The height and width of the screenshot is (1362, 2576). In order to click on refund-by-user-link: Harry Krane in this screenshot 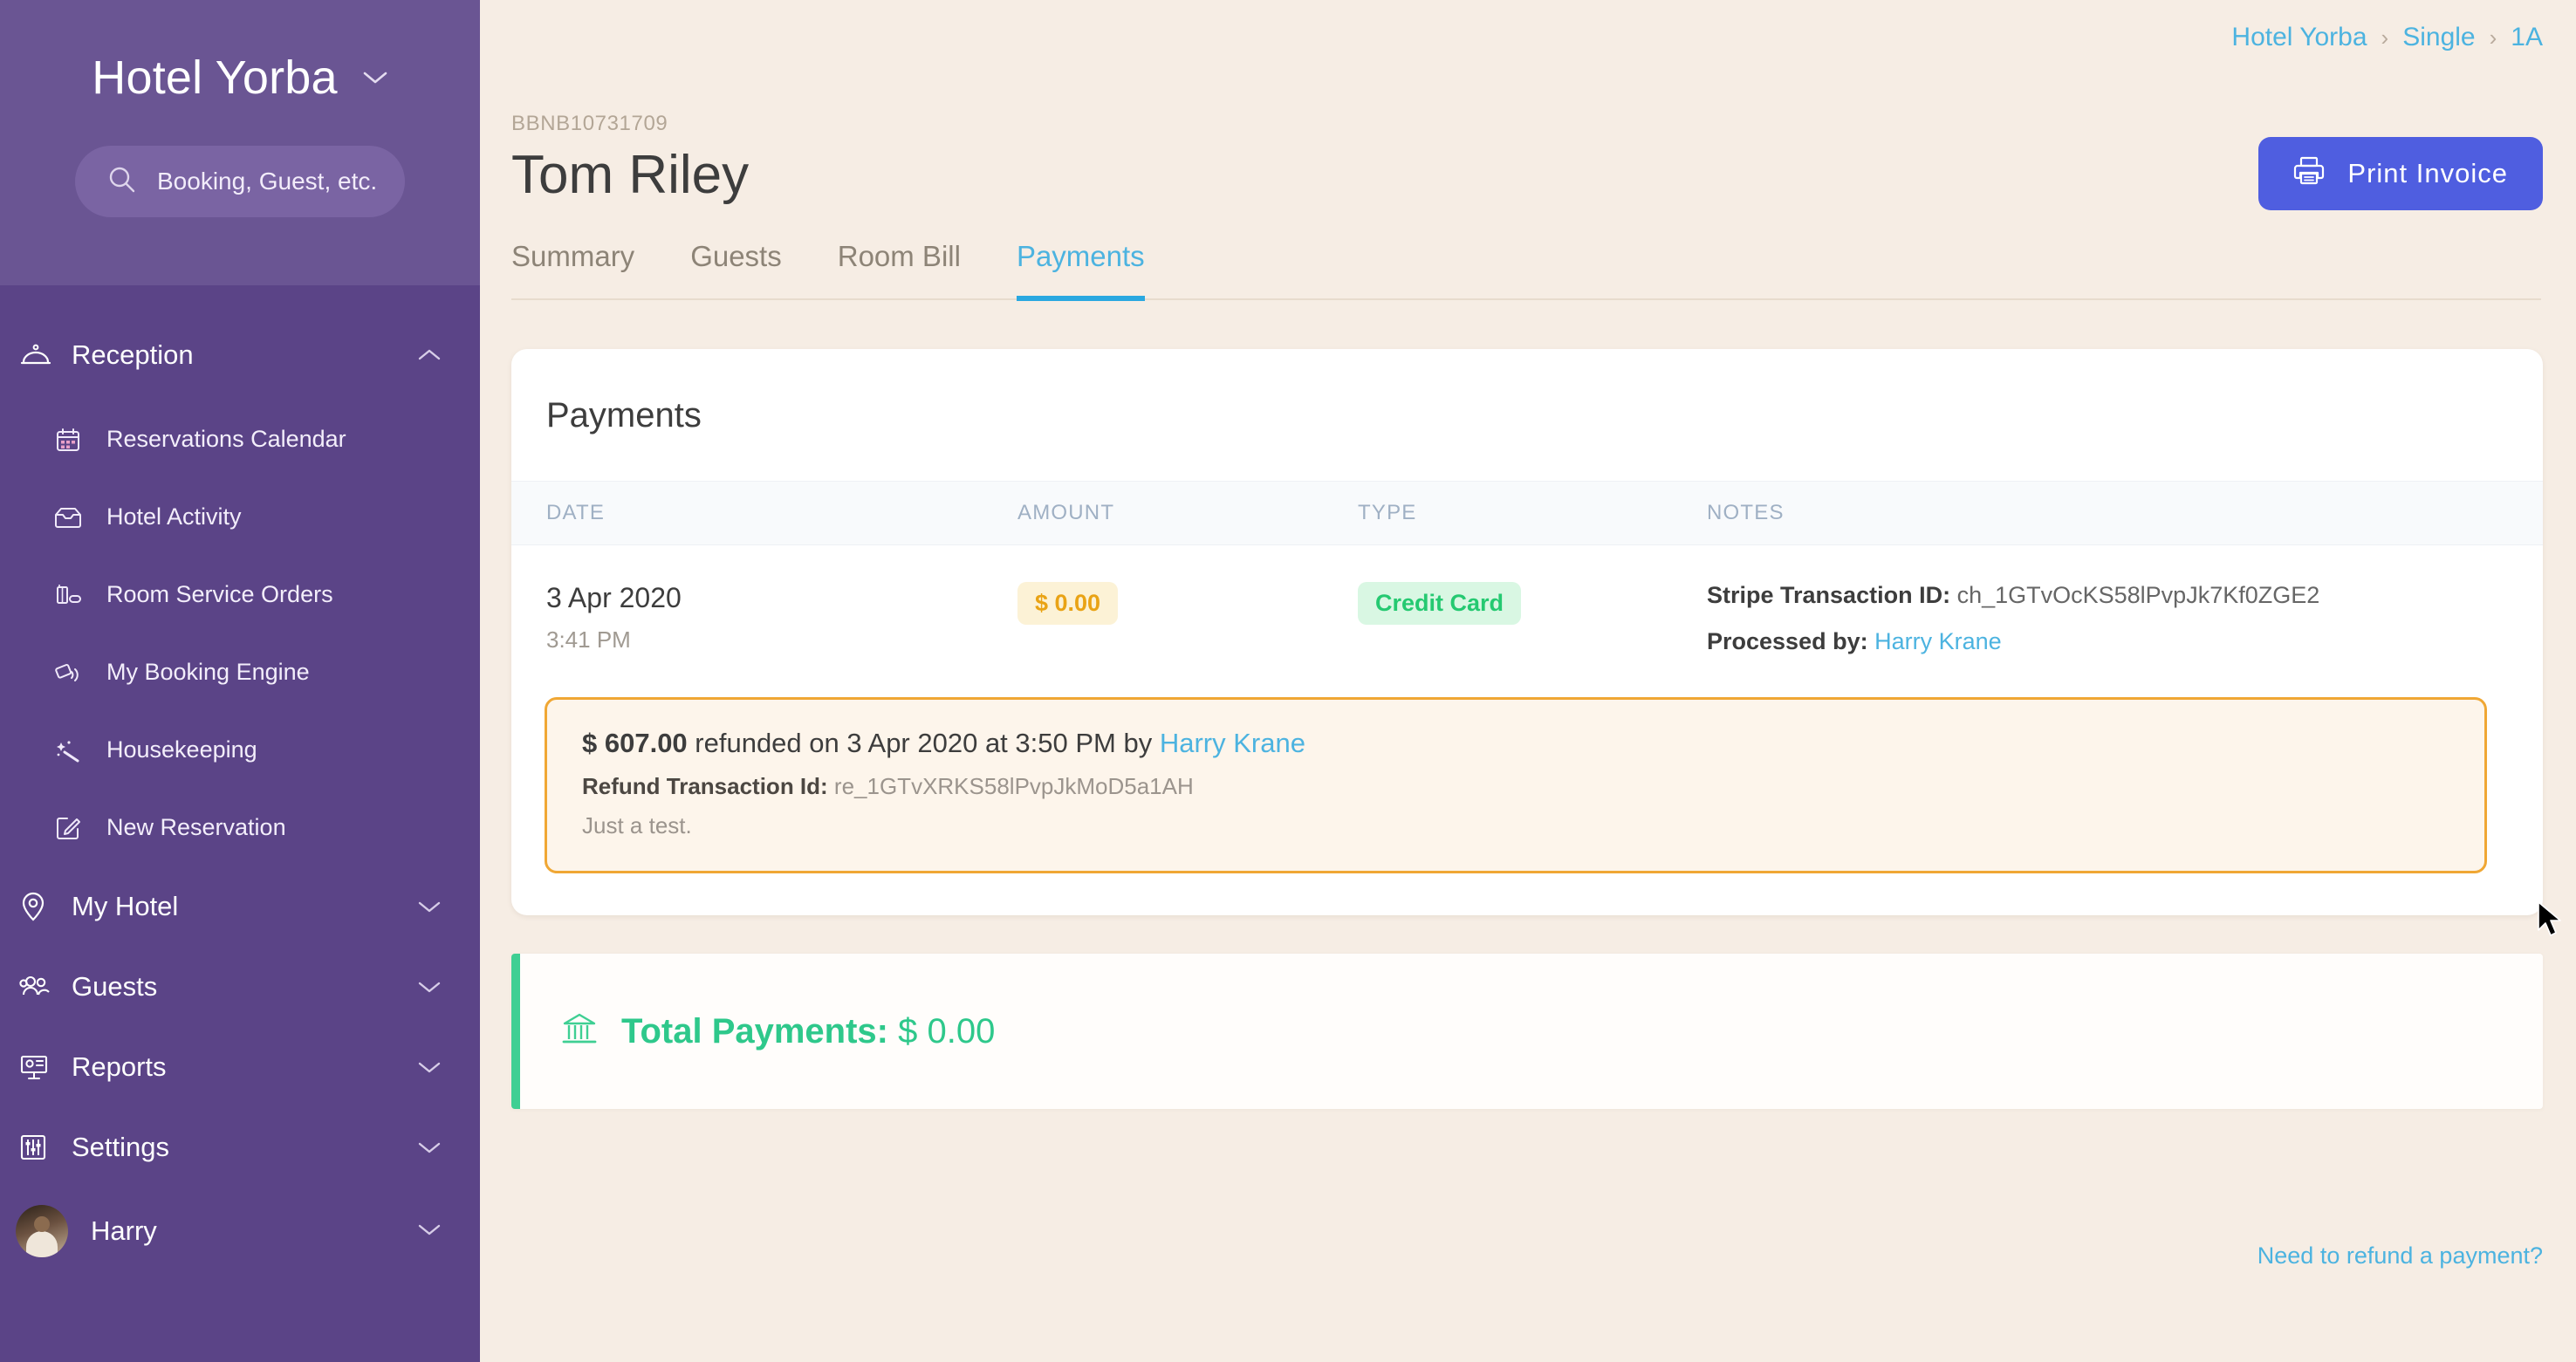, I will do `click(1232, 743)`.